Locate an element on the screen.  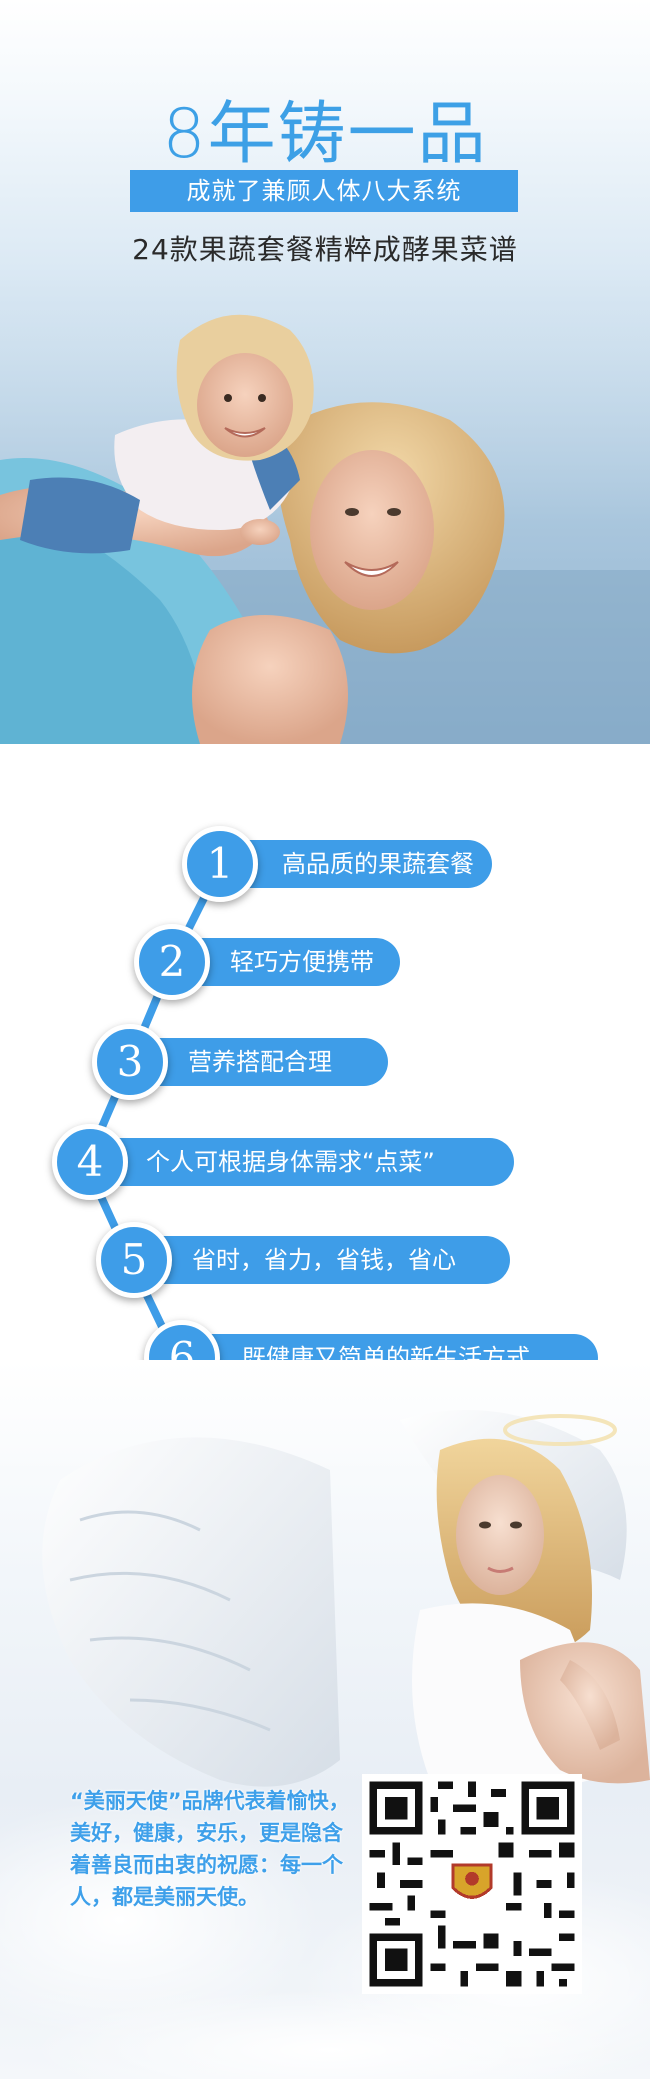
step-number: 3 is located at coordinates (130, 1062).